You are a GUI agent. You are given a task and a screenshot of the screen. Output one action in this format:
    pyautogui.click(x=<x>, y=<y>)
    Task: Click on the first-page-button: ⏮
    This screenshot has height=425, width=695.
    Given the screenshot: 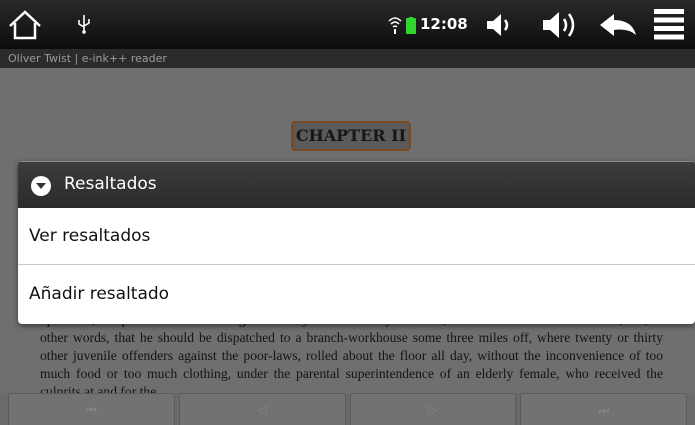 What is the action you would take?
    pyautogui.click(x=91, y=409)
    